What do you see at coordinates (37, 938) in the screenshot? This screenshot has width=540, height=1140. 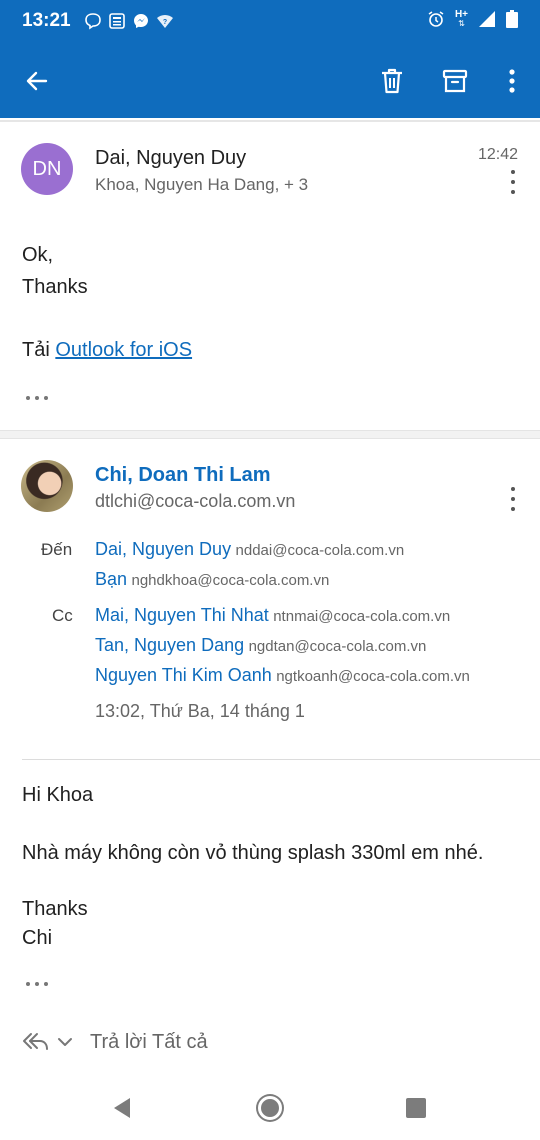 I see `message-body-line: Chi` at bounding box center [37, 938].